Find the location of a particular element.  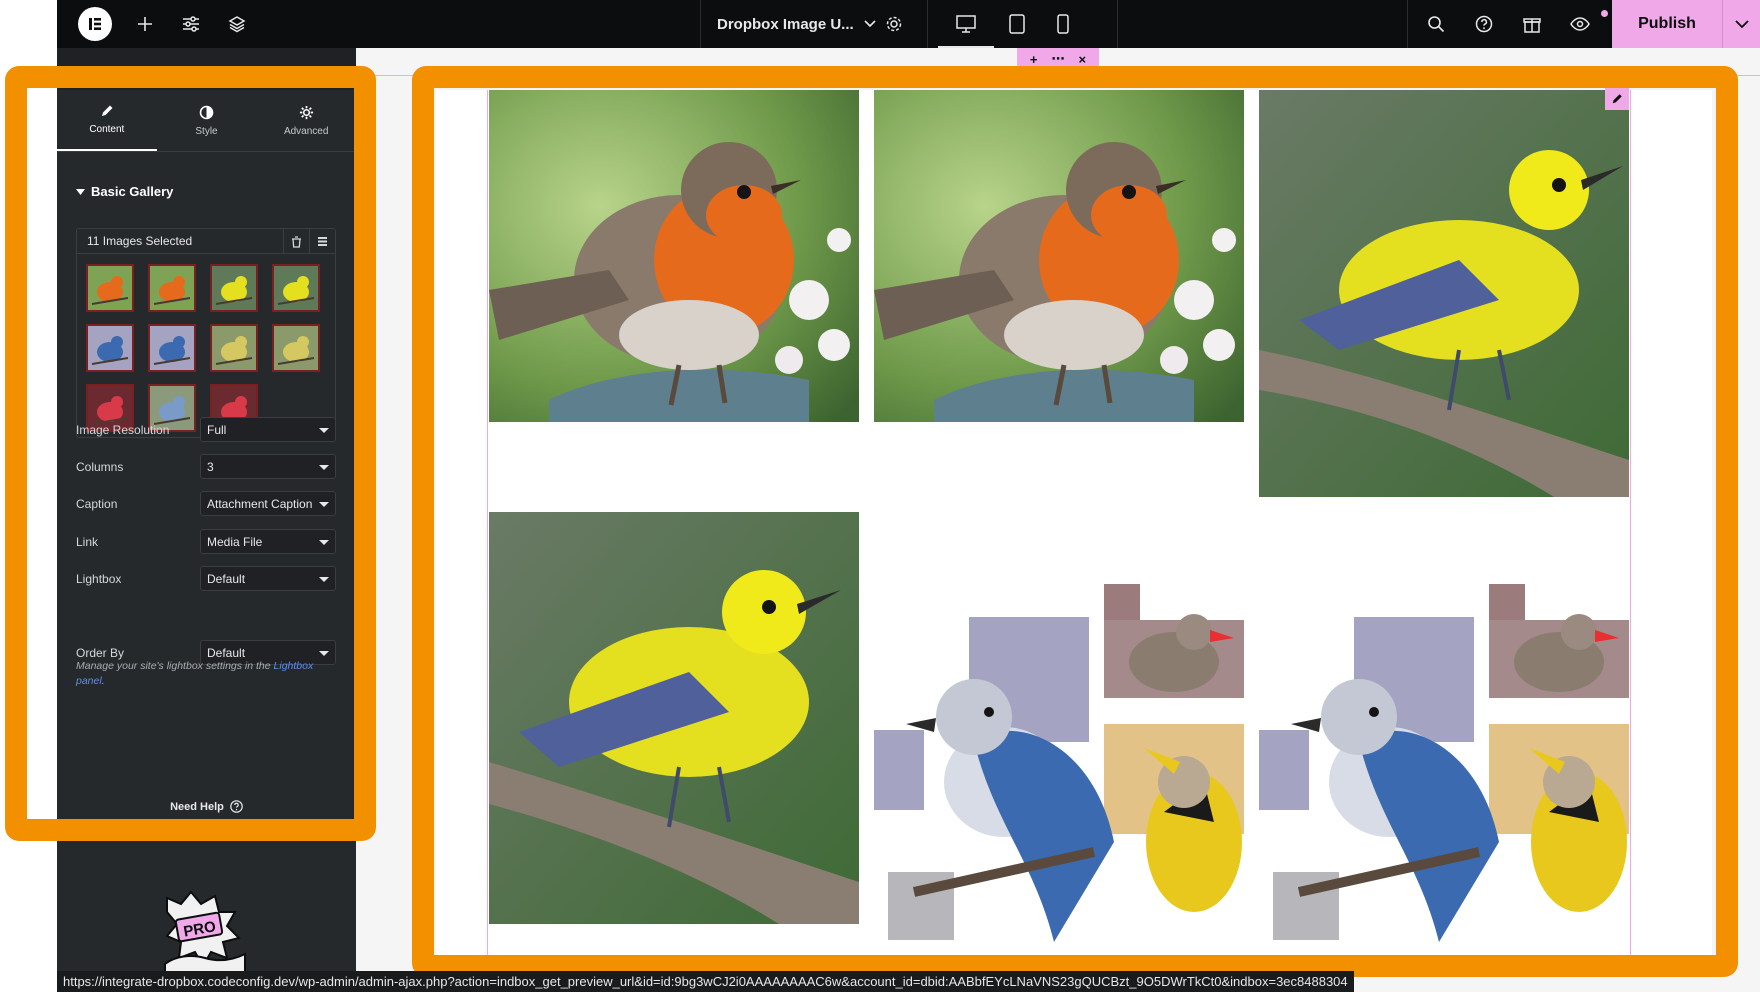

tablet-view-button is located at coordinates (1017, 24).